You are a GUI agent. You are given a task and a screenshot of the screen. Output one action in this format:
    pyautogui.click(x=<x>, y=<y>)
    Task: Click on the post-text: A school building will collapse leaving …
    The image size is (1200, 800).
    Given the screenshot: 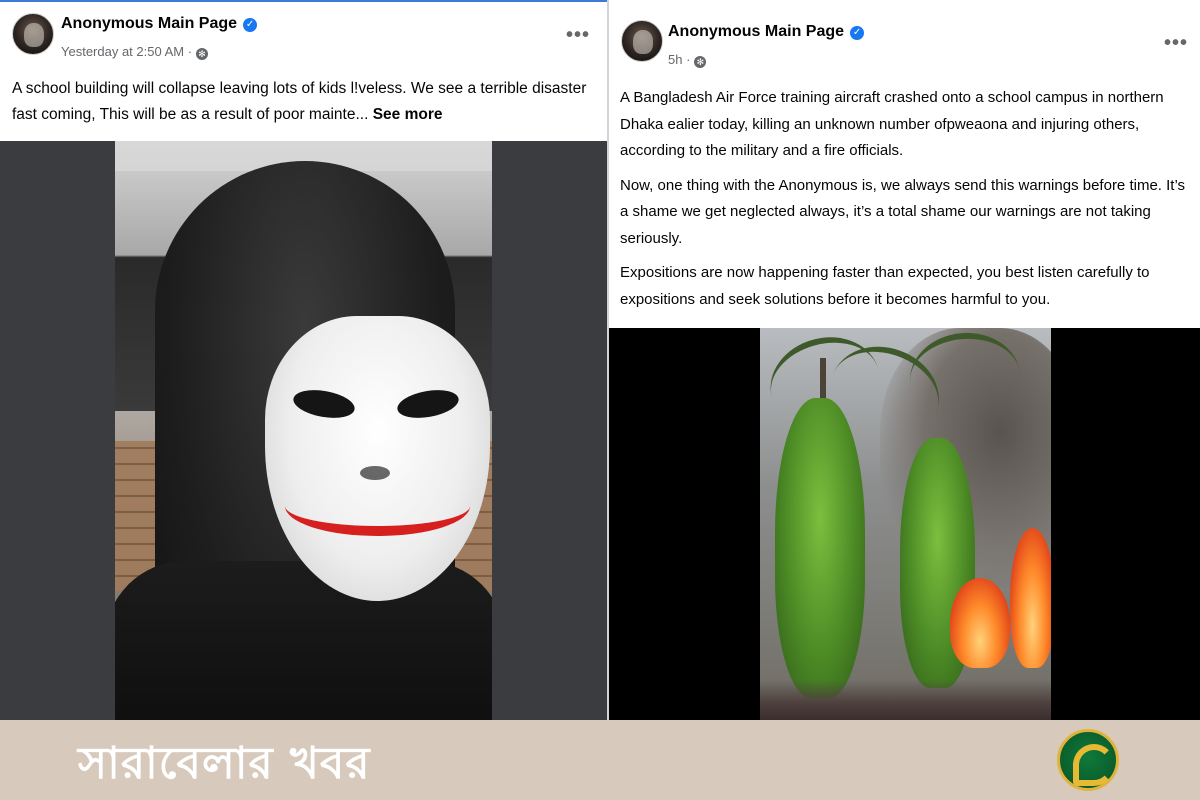 What is the action you would take?
    pyautogui.click(x=299, y=101)
    